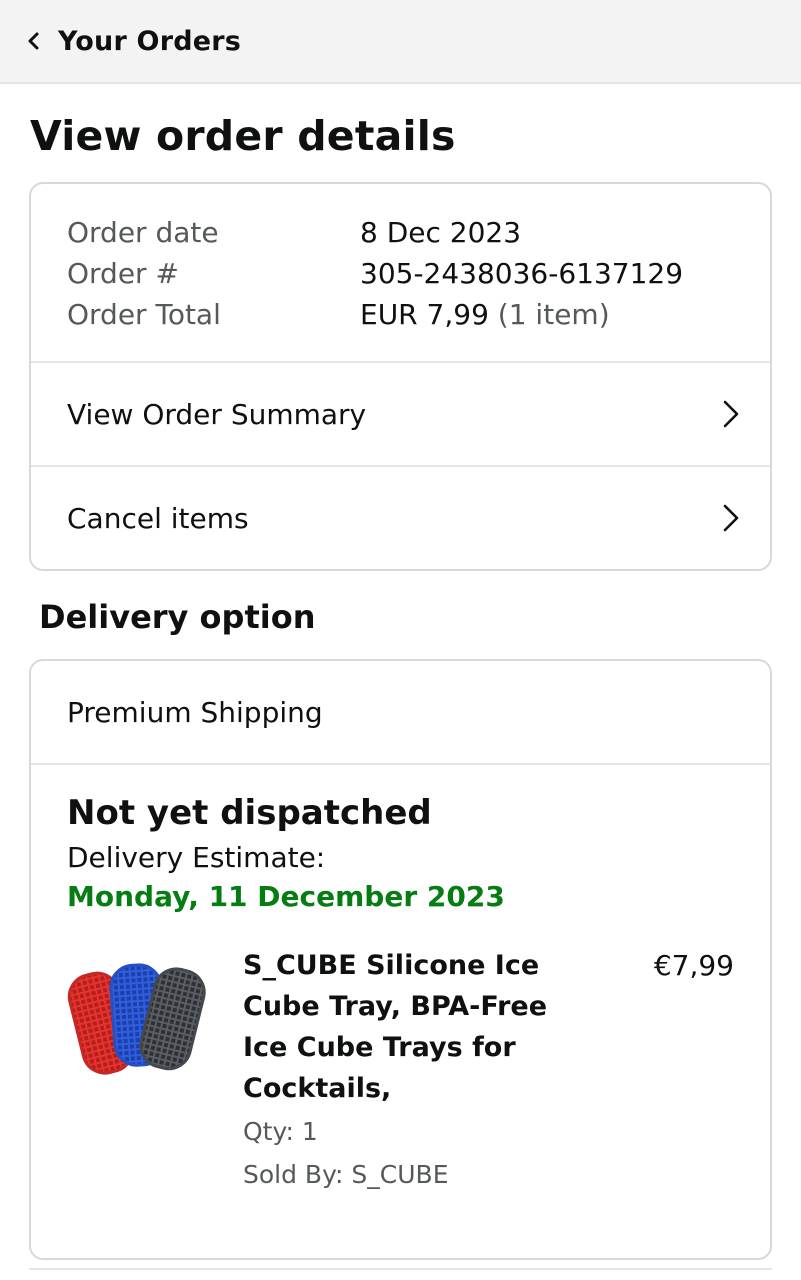  I want to click on order-total-row: Order Total EUR 7,99 (1 item), so click(400, 318).